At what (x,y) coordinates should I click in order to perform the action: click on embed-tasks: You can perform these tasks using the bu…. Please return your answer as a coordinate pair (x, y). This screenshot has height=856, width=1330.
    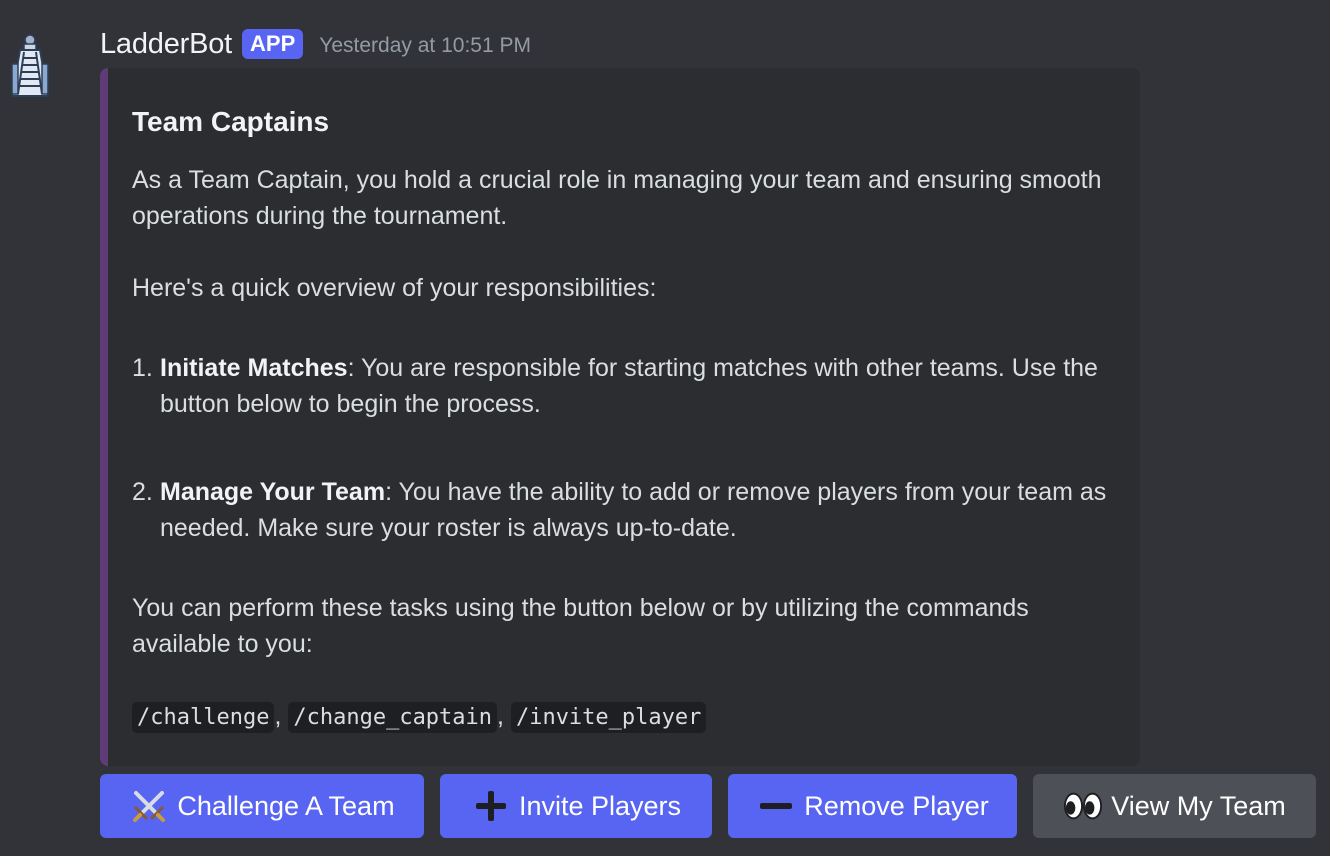
    Looking at the image, I should click on (580, 626).